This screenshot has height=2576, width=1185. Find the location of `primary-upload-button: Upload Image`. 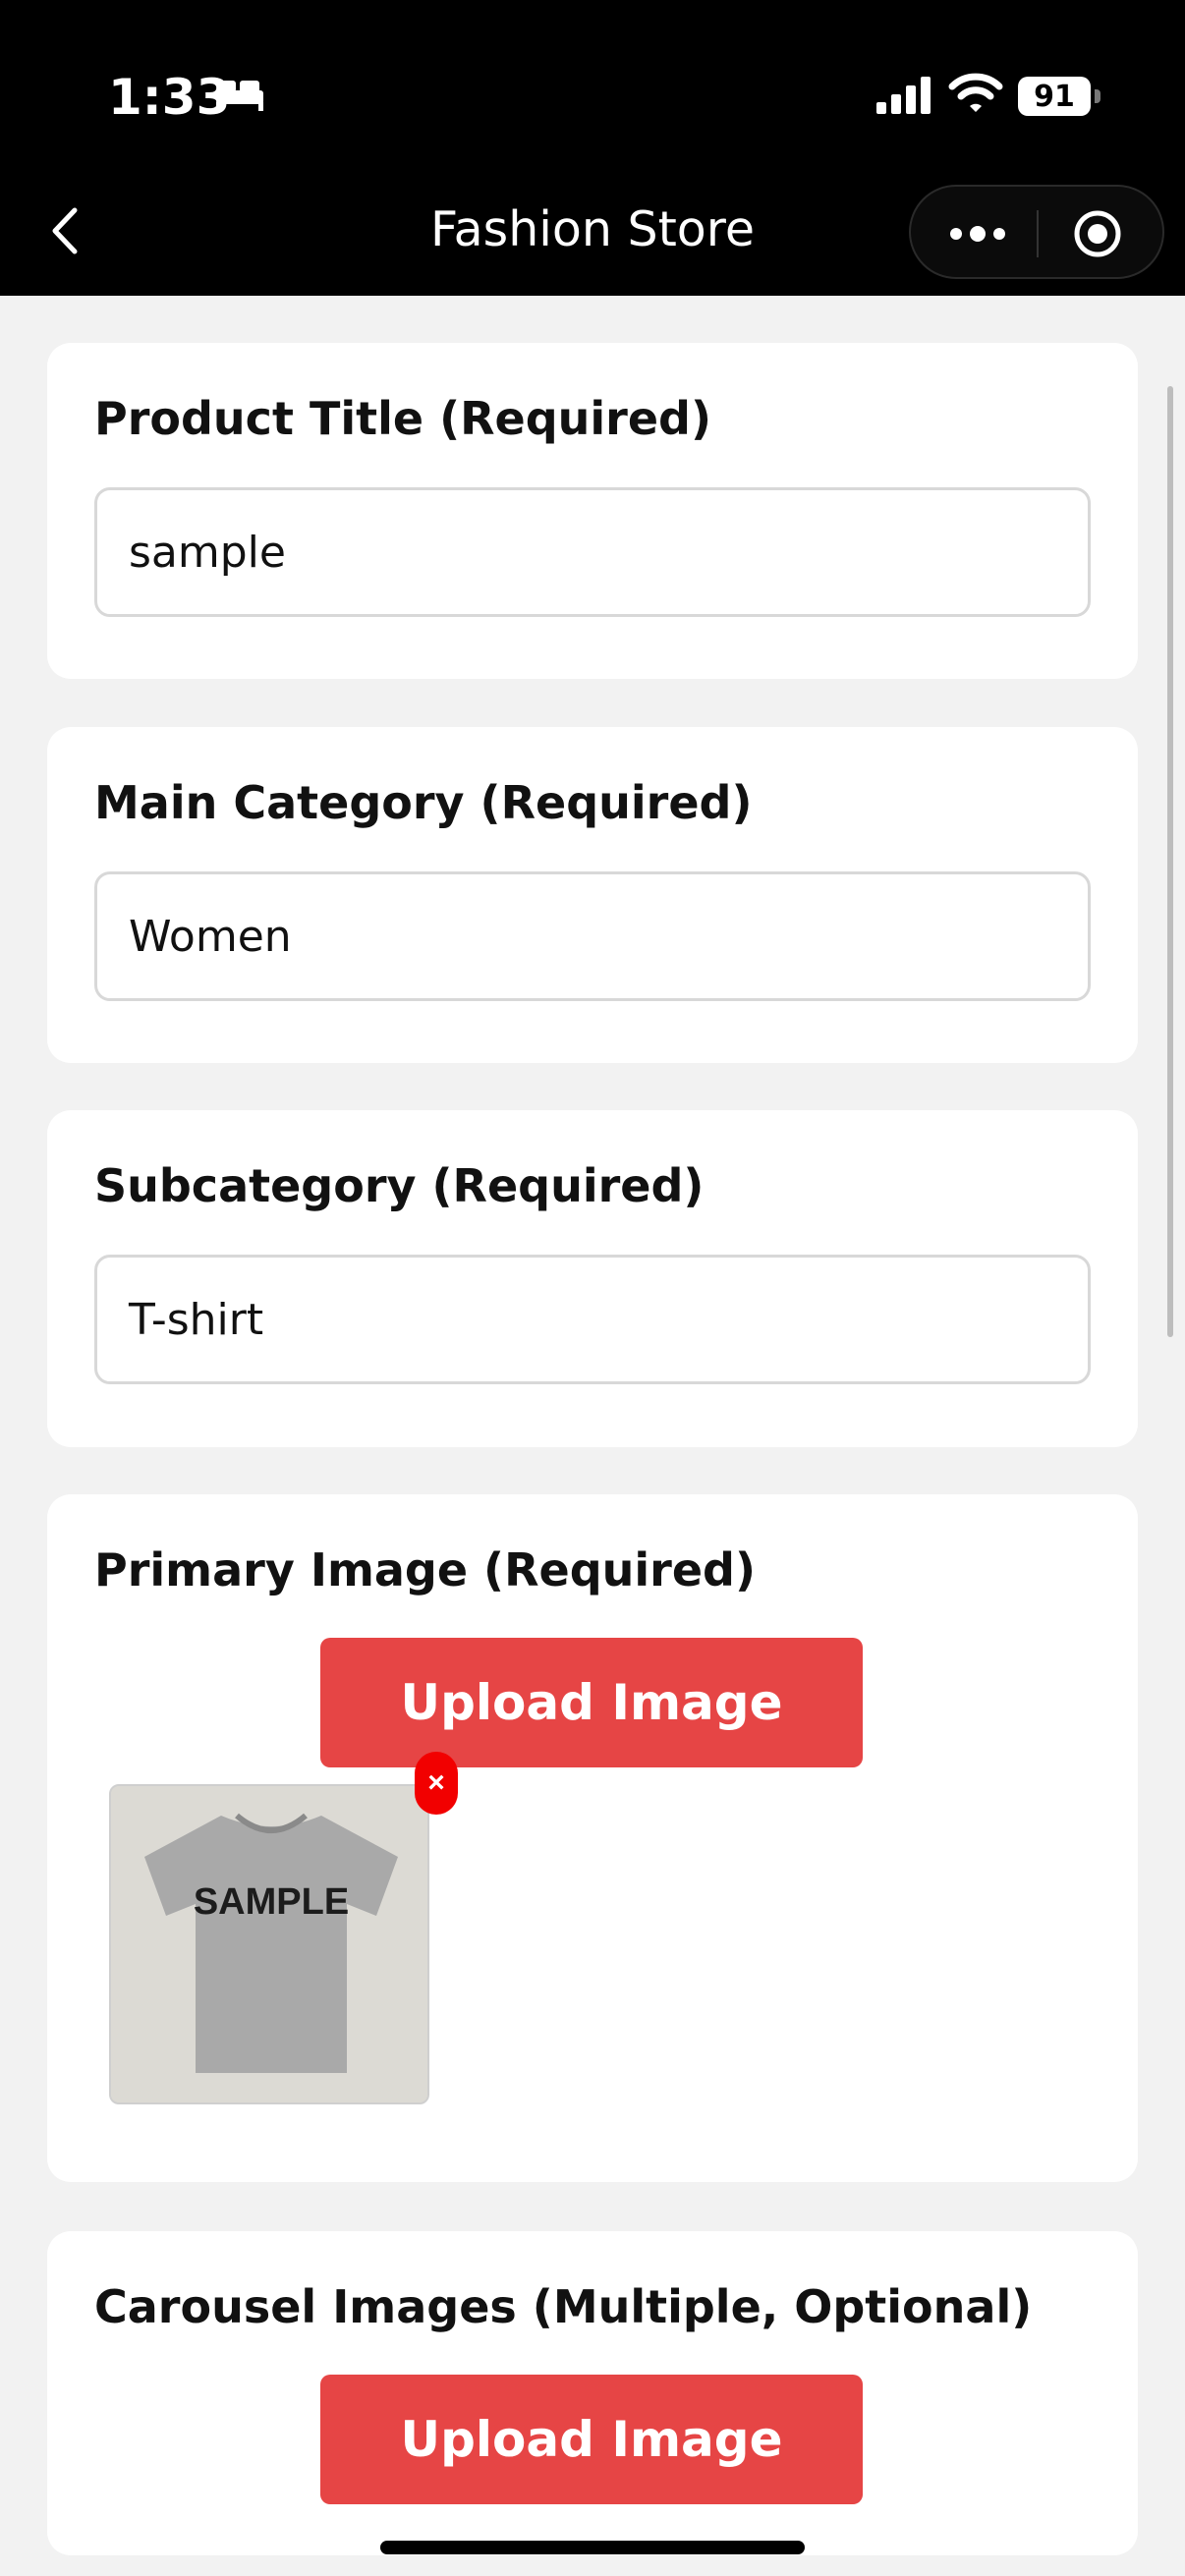

primary-upload-button: Upload Image is located at coordinates (592, 1702).